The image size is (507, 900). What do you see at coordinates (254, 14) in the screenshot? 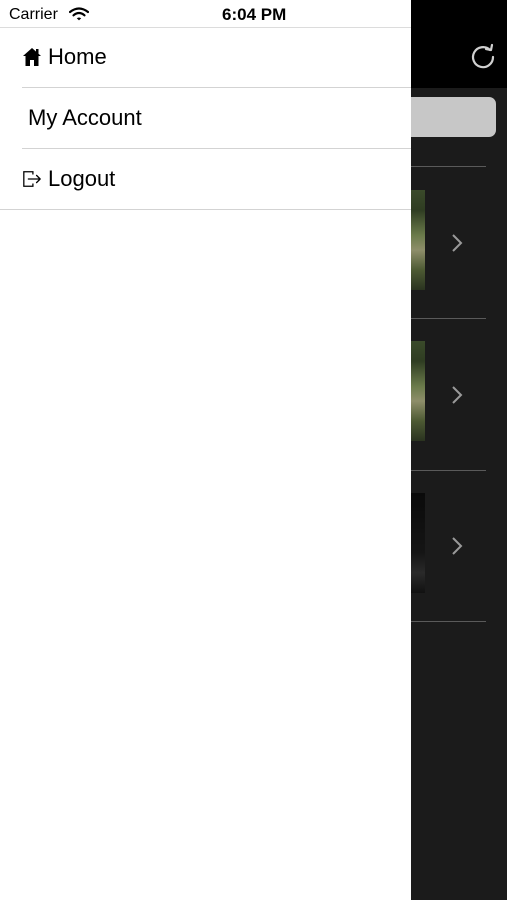
I see `status-time: 6:04 PM` at bounding box center [254, 14].